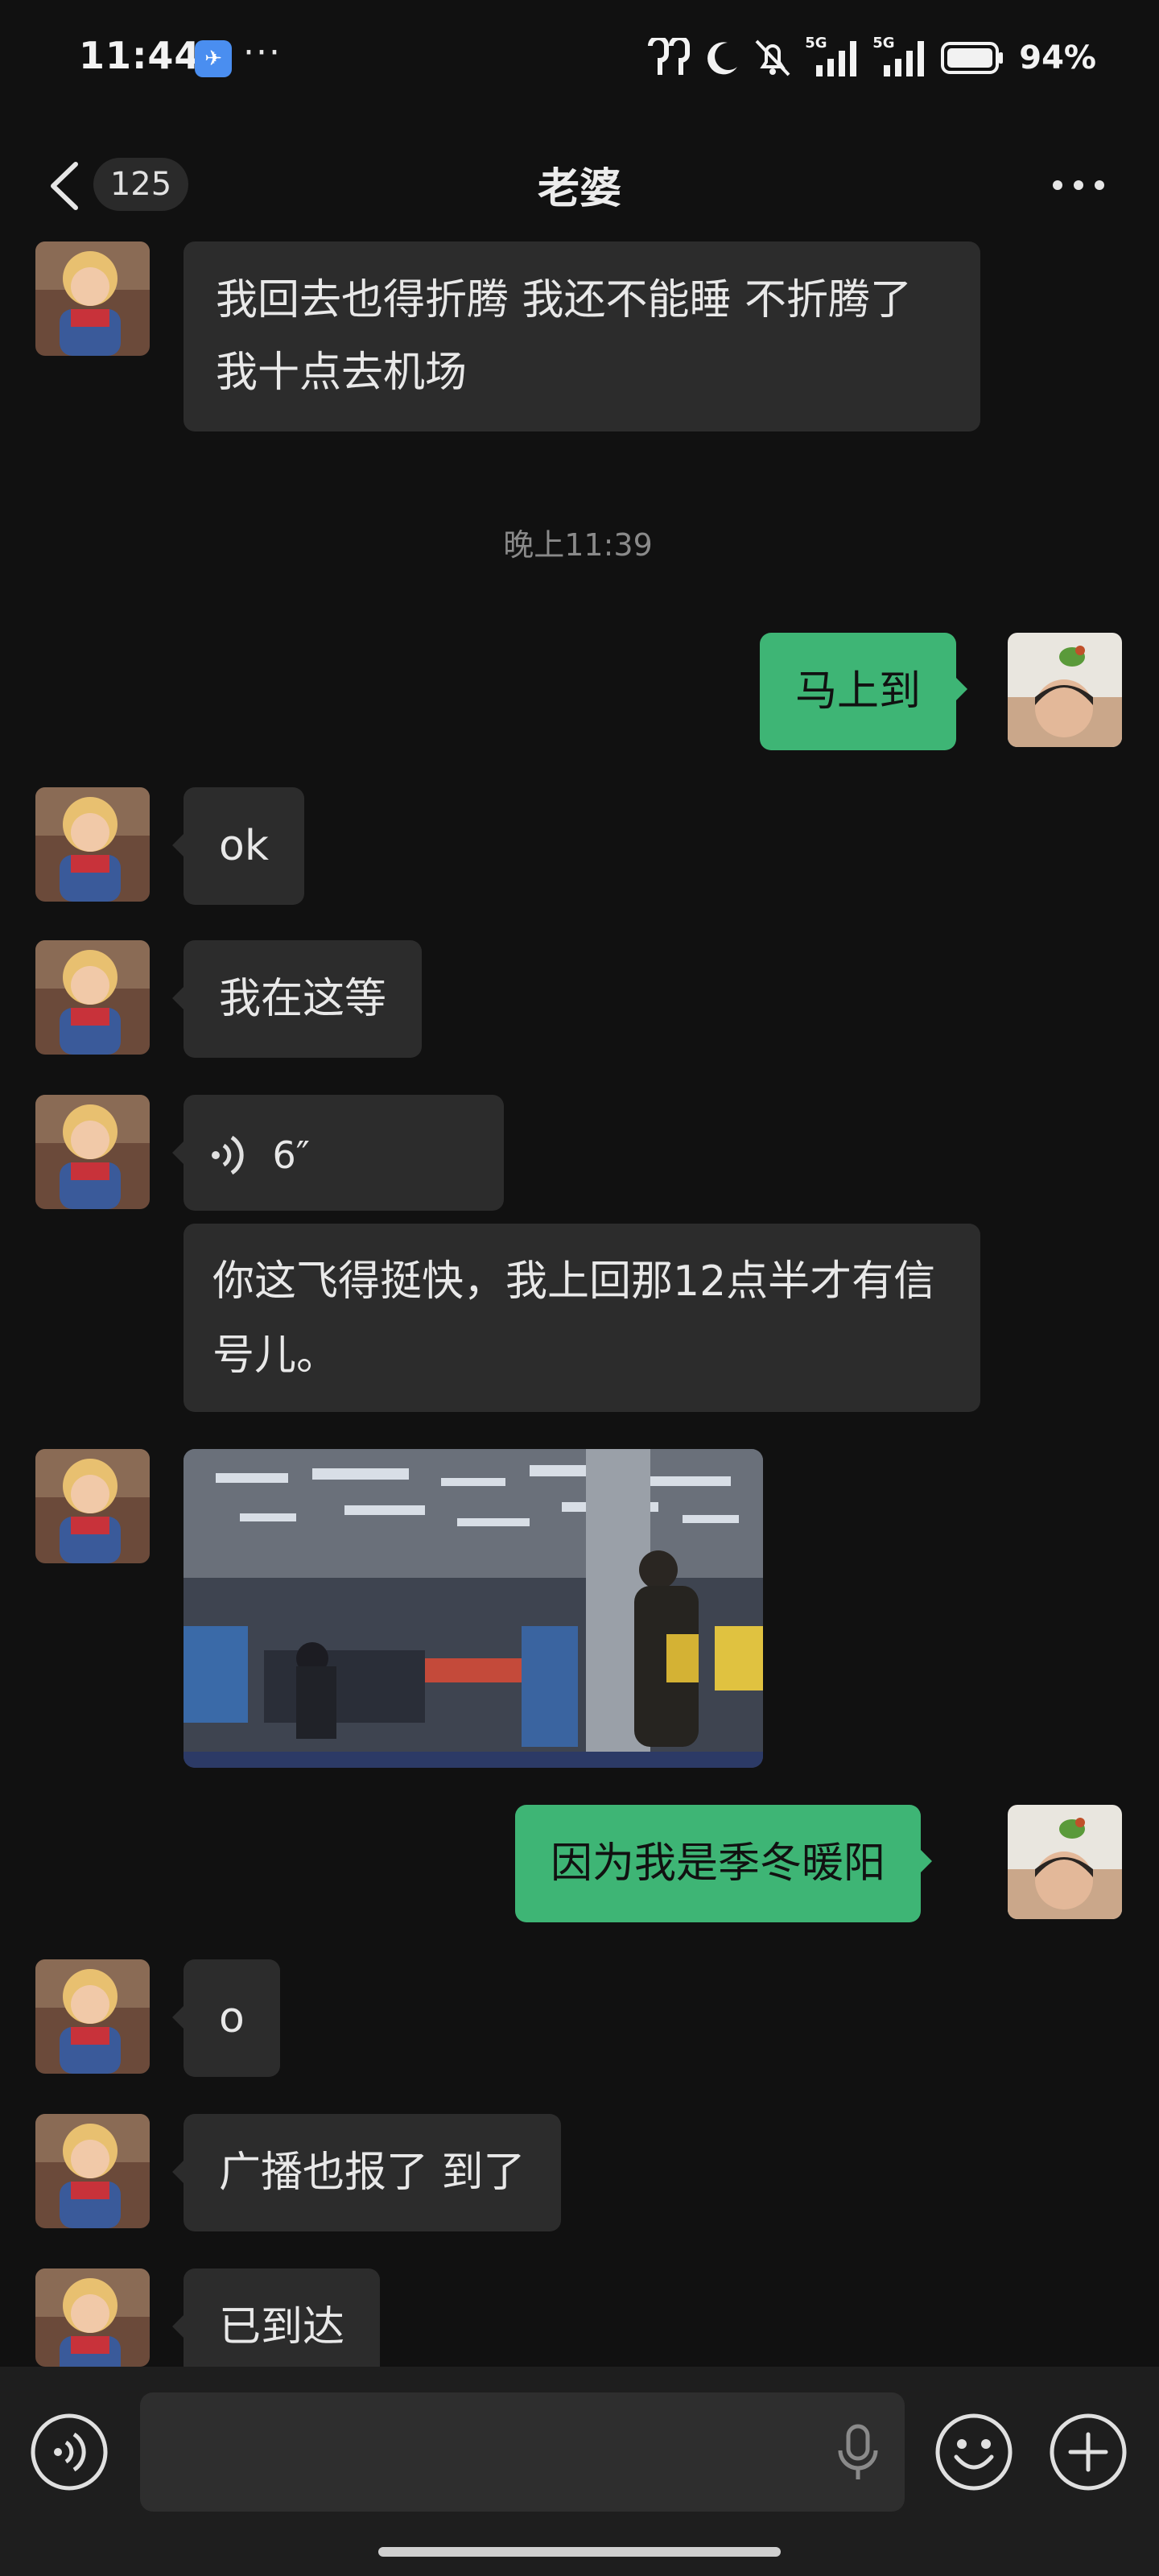  I want to click on message-text: 已到达, so click(282, 2327).